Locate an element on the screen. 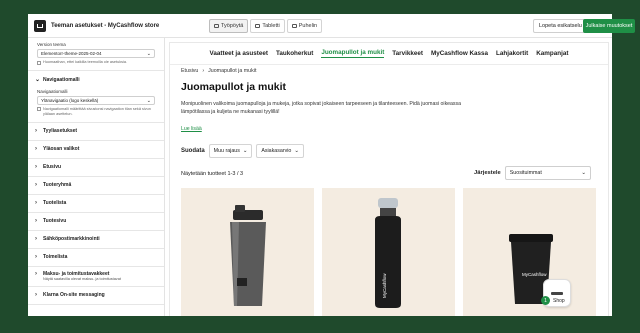 The height and width of the screenshot is (333, 640). bottle-brand-text: MyCashflow is located at coordinates (384, 285).